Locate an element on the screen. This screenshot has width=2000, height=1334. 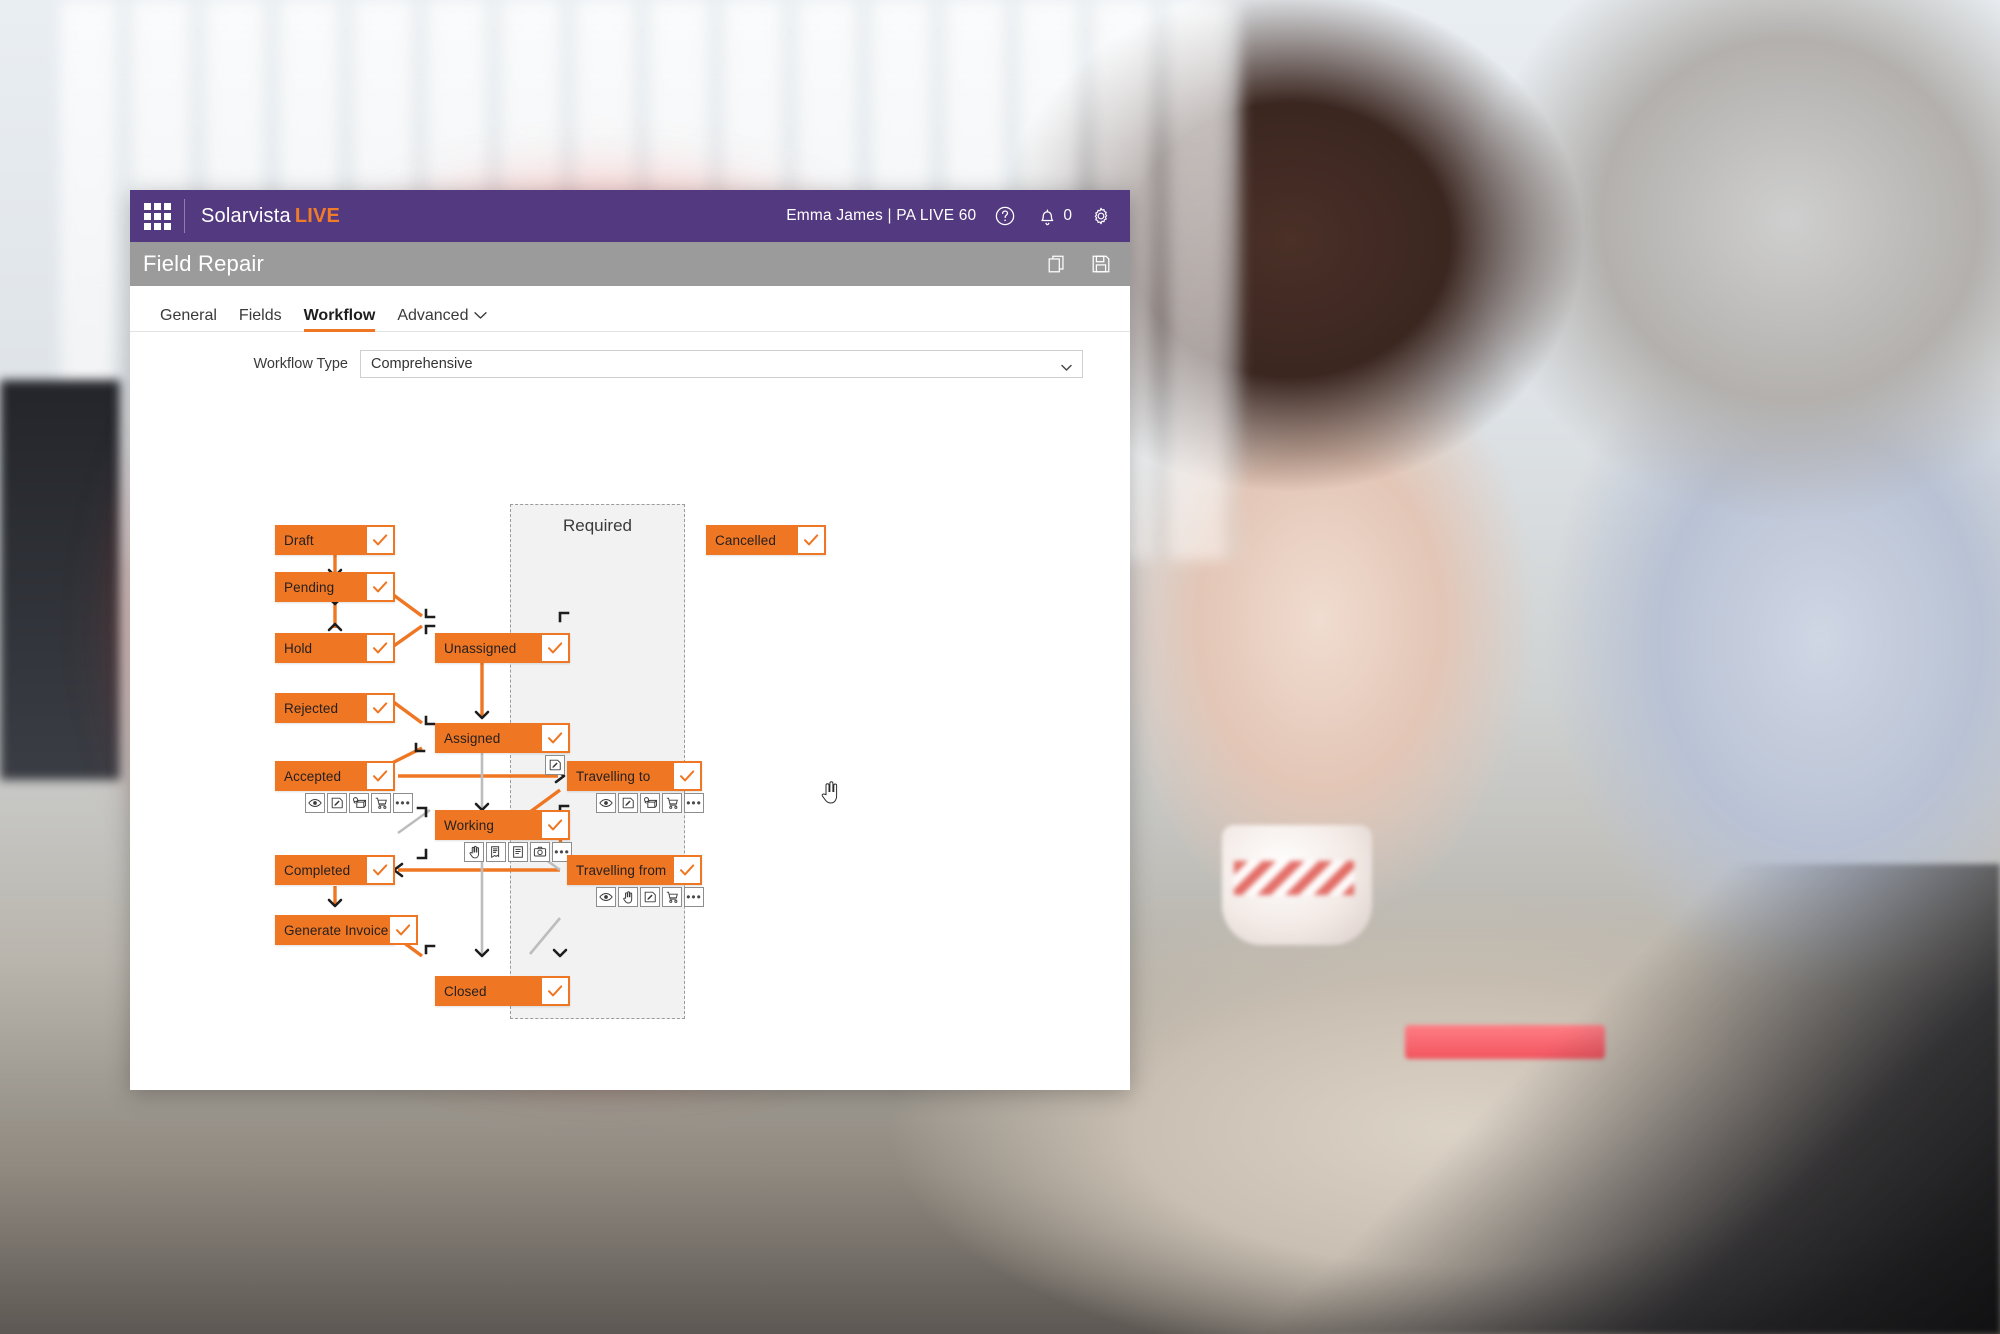
mouse-cursor-hand-icon is located at coordinates (830, 795).